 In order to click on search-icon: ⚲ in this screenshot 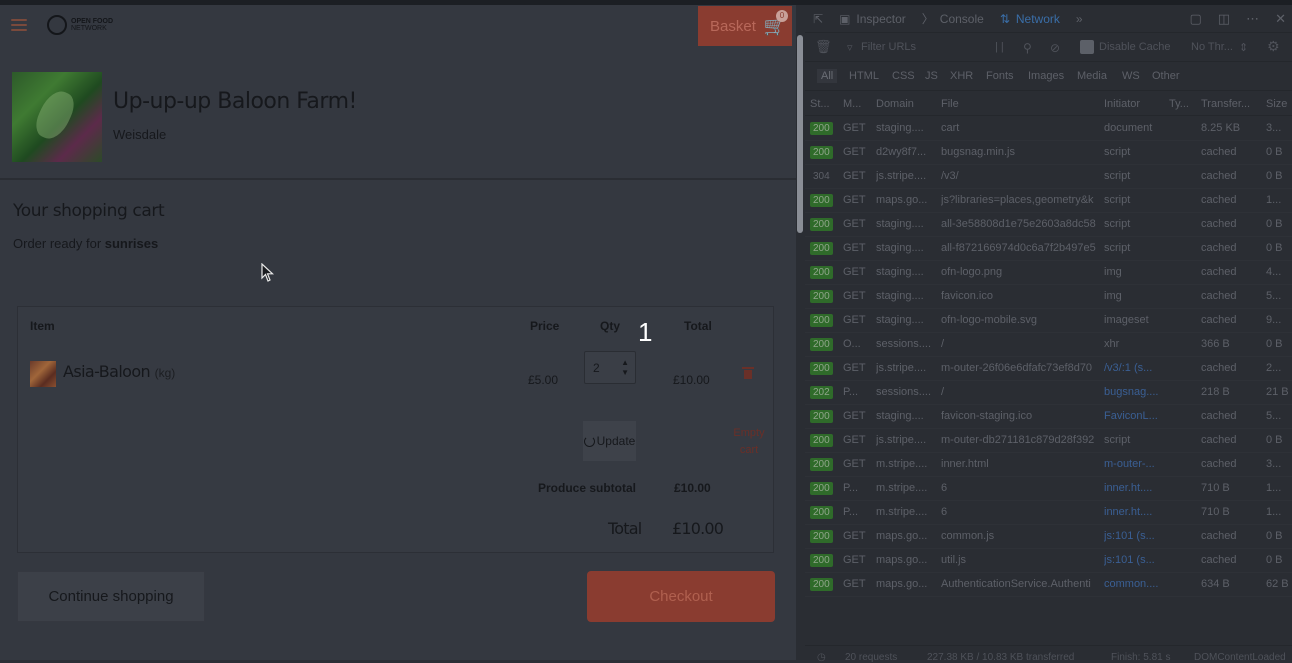, I will do `click(1027, 48)`.